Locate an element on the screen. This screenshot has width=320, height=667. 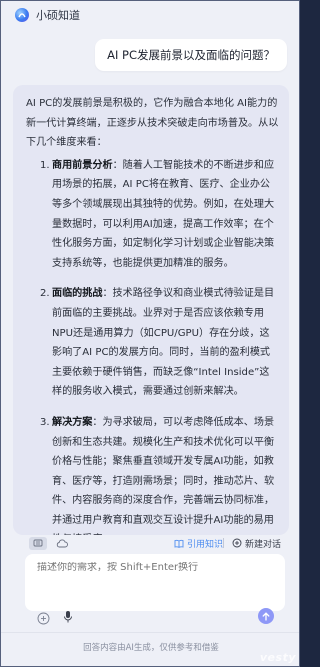
footer-divider is located at coordinates (150, 632).